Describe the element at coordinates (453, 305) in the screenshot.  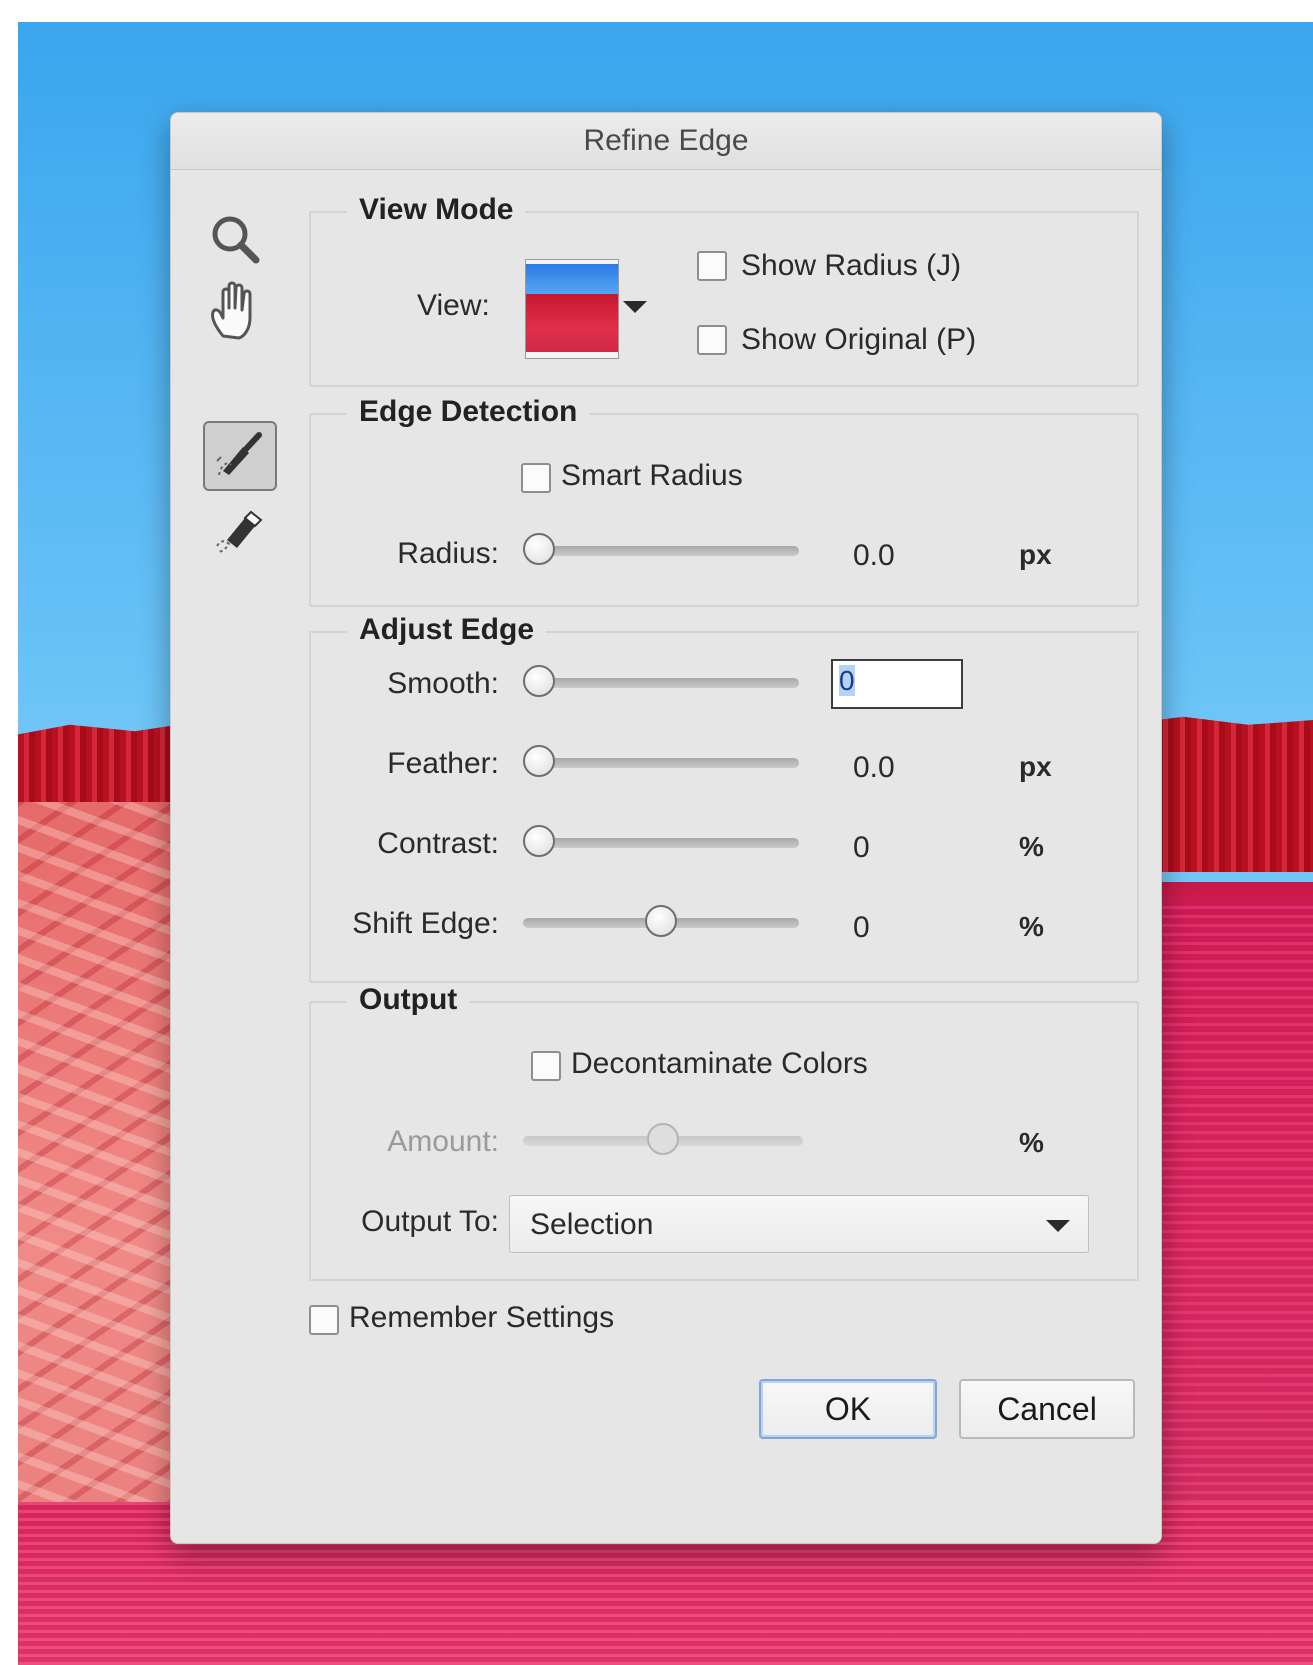
I see `view-label: View:` at that location.